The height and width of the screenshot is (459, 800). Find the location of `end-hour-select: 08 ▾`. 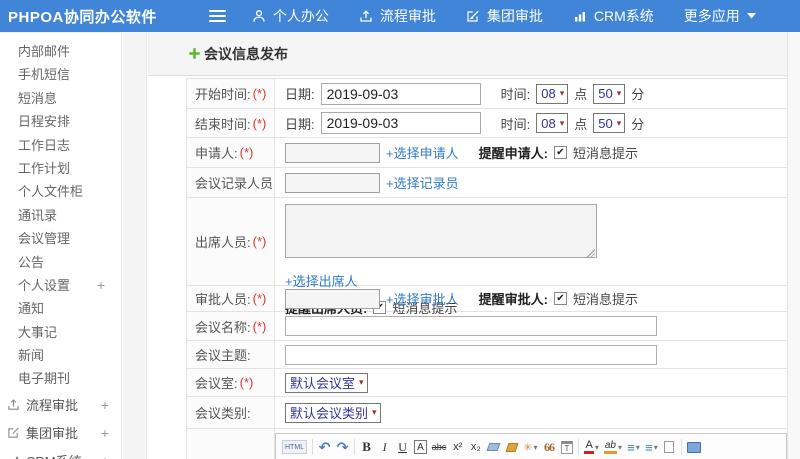

end-hour-select: 08 ▾ is located at coordinates (552, 123).